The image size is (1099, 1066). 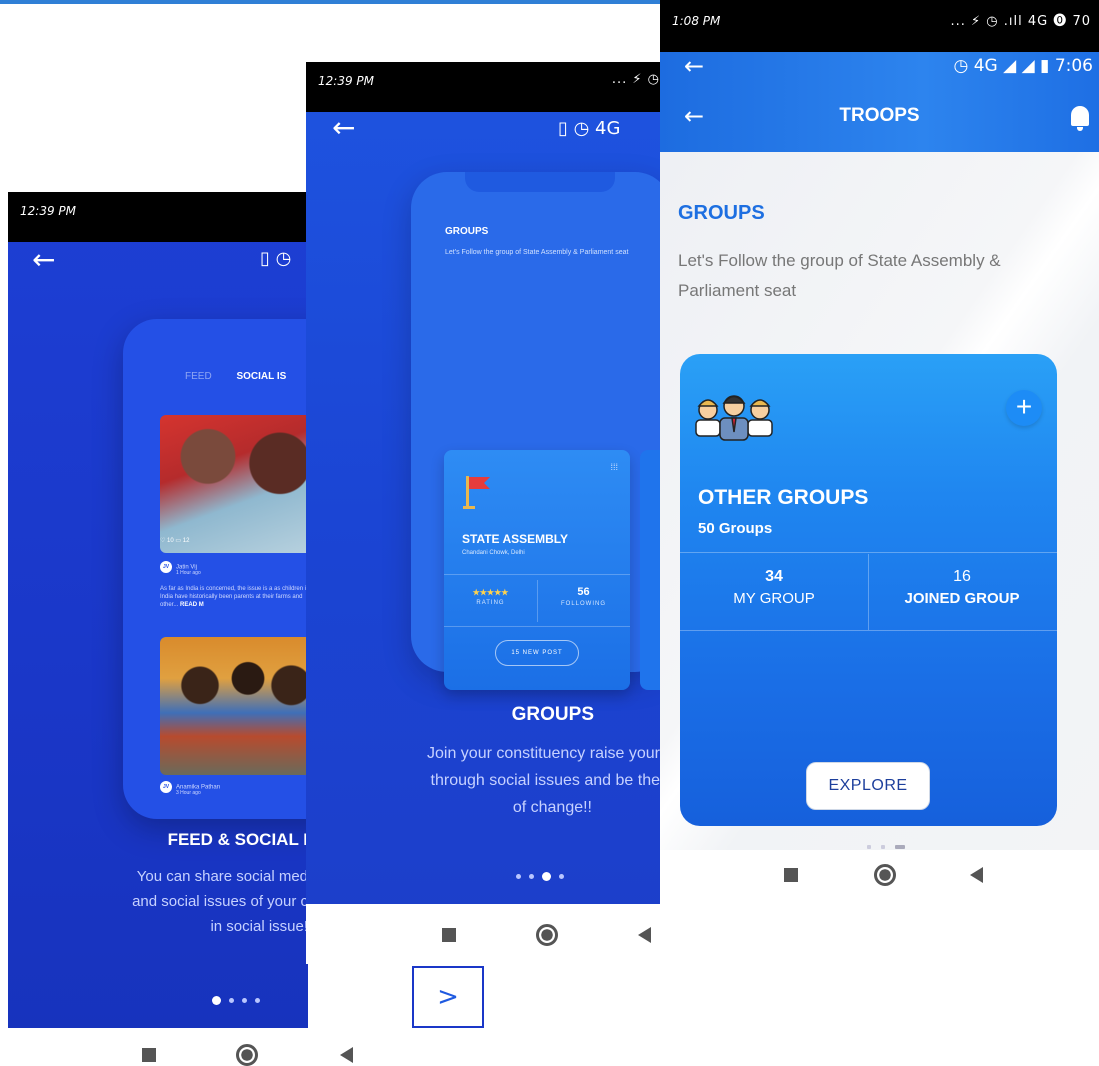 What do you see at coordinates (467, 231) in the screenshot?
I see `mock-groups-title: GROUPS` at bounding box center [467, 231].